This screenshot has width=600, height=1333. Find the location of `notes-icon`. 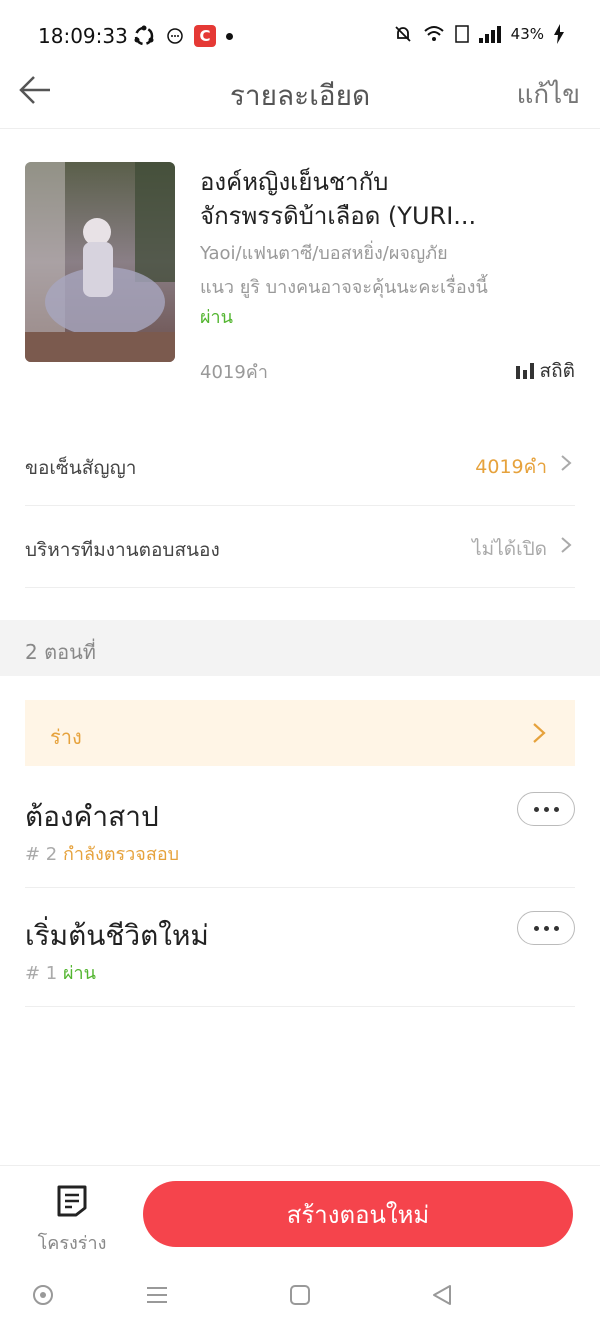

notes-icon is located at coordinates (72, 1201).